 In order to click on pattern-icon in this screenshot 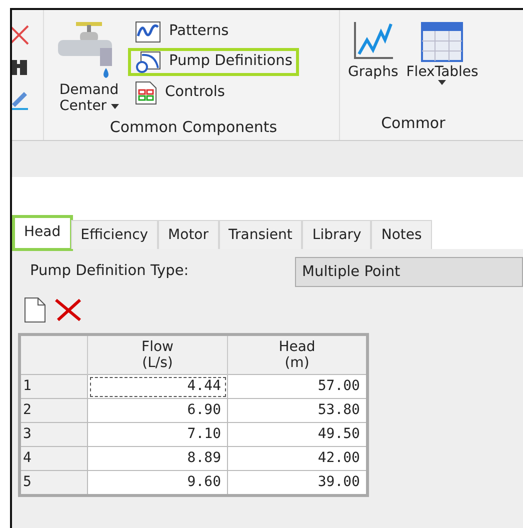, I will do `click(148, 32)`.